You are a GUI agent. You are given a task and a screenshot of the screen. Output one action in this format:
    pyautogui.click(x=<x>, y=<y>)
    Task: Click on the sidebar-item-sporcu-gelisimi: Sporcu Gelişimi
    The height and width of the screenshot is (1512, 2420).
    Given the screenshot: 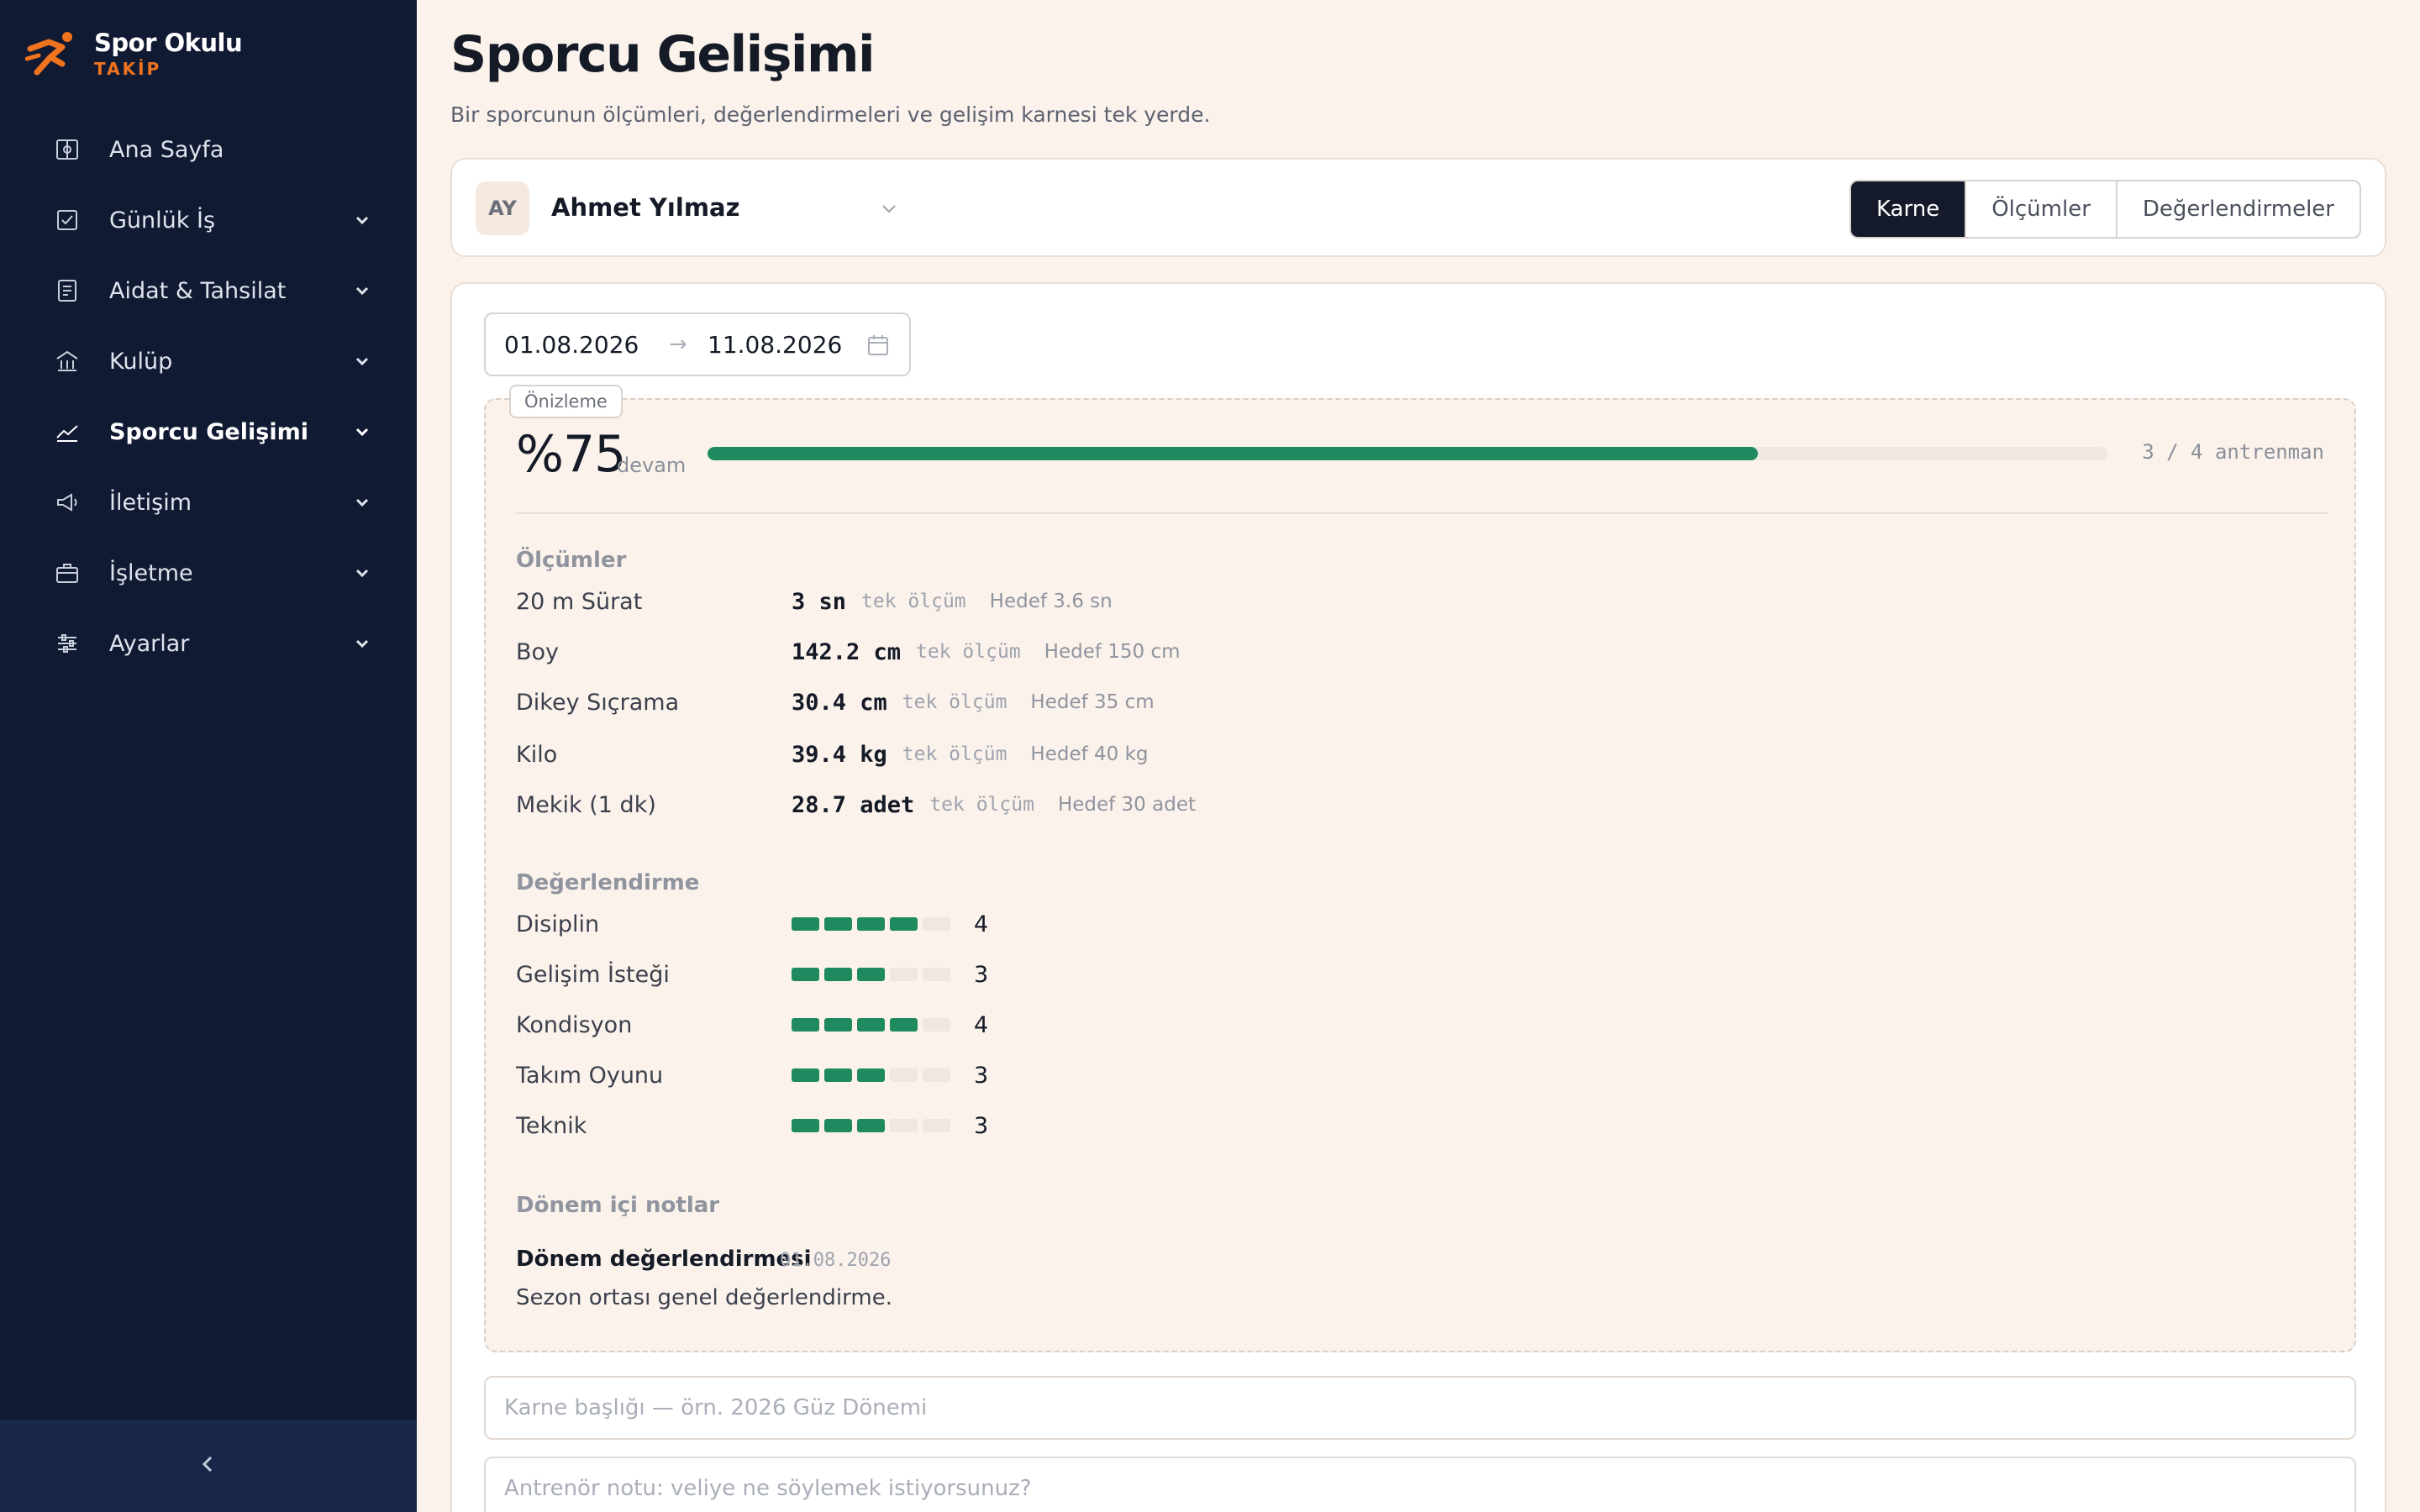 What is the action you would take?
    pyautogui.click(x=208, y=431)
    